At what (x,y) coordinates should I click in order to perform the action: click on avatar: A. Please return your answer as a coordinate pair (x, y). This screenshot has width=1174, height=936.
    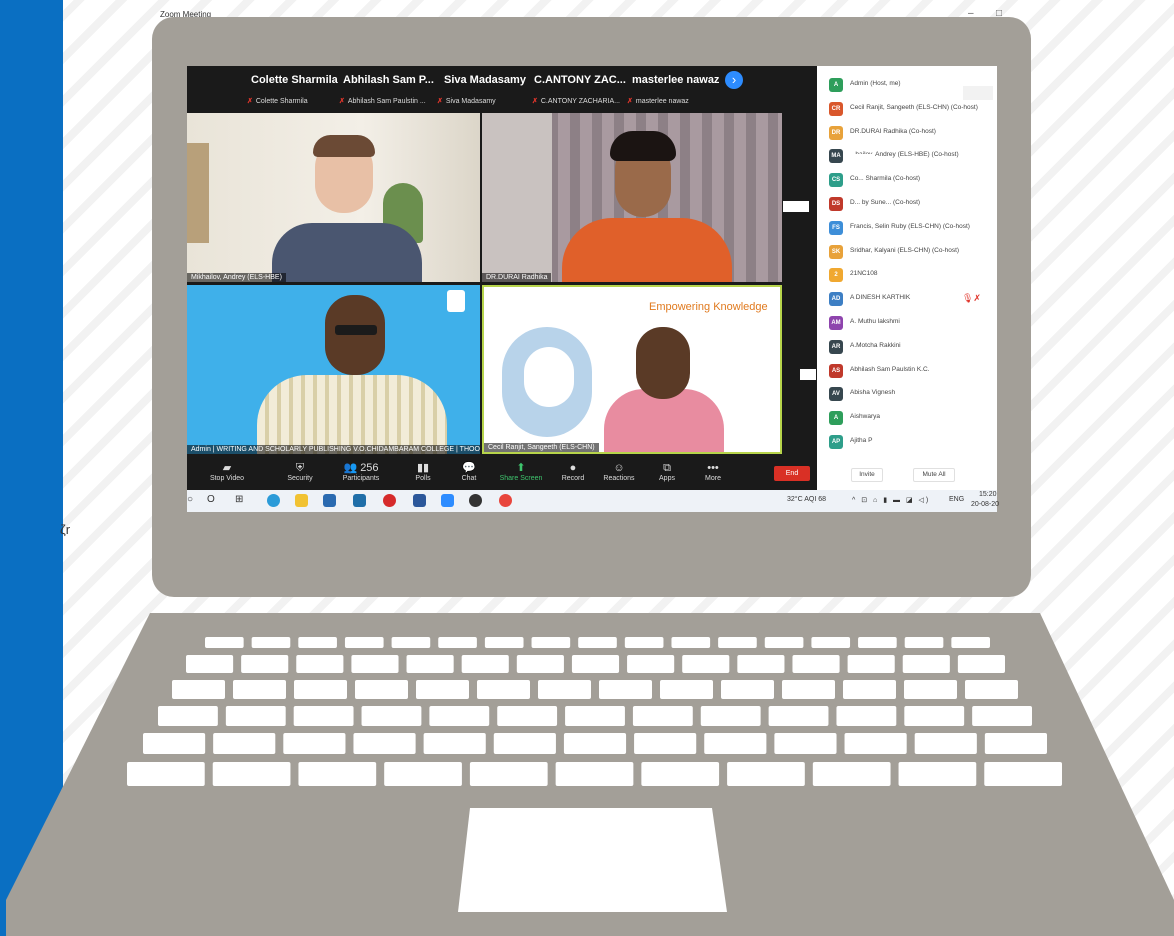
    Looking at the image, I should click on (836, 418).